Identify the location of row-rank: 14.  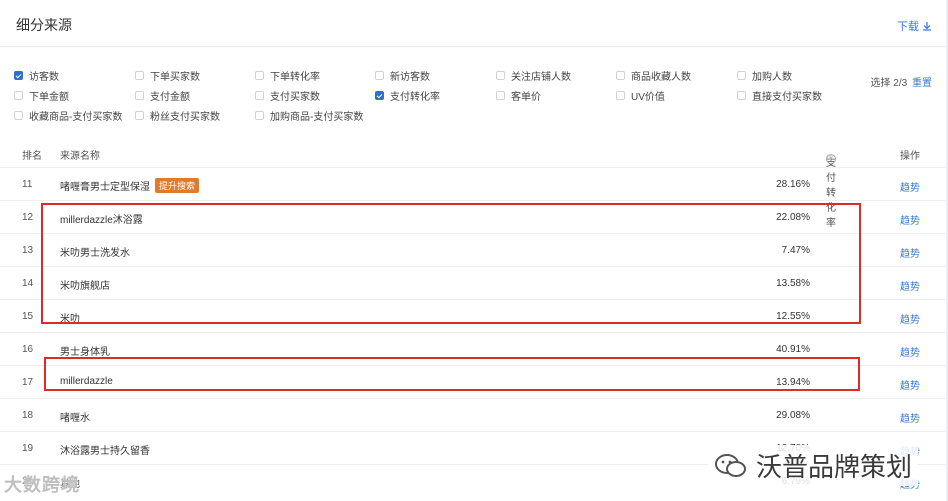
(28, 283).